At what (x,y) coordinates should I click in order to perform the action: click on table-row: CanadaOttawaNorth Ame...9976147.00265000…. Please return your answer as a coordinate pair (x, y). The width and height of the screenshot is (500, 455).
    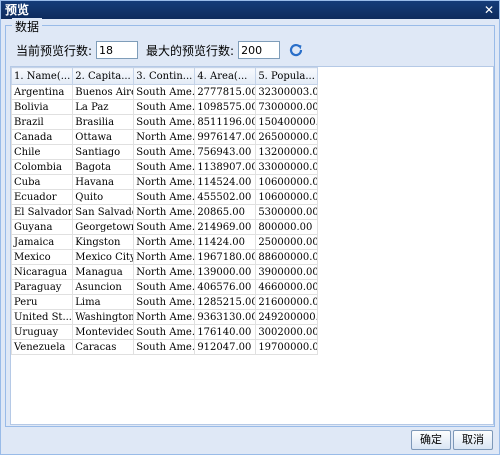
    Looking at the image, I should click on (164, 137).